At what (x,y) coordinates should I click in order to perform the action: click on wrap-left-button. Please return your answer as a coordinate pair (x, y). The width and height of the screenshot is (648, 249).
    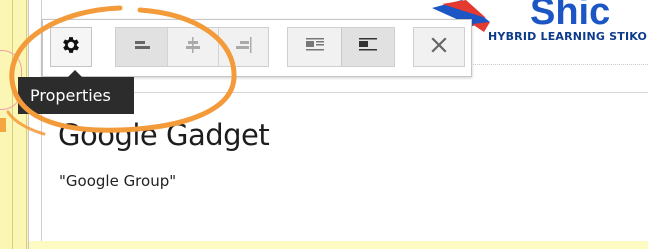
    Looking at the image, I should click on (367, 47).